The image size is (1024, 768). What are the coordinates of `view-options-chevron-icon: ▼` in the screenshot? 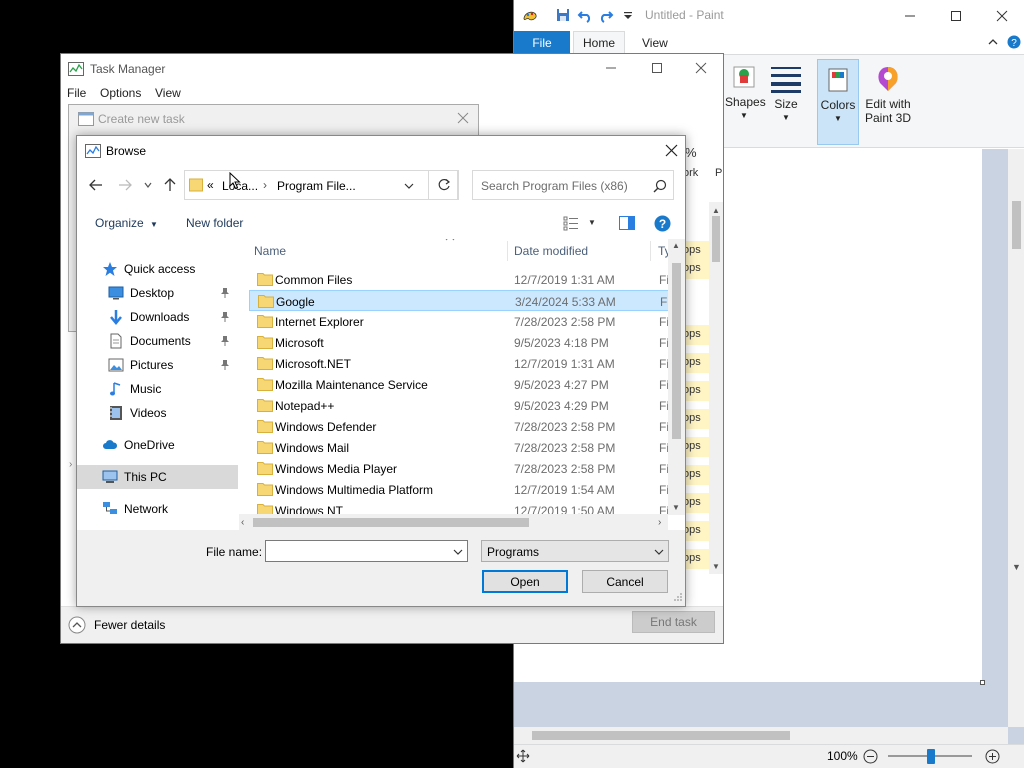 It's located at (592, 222).